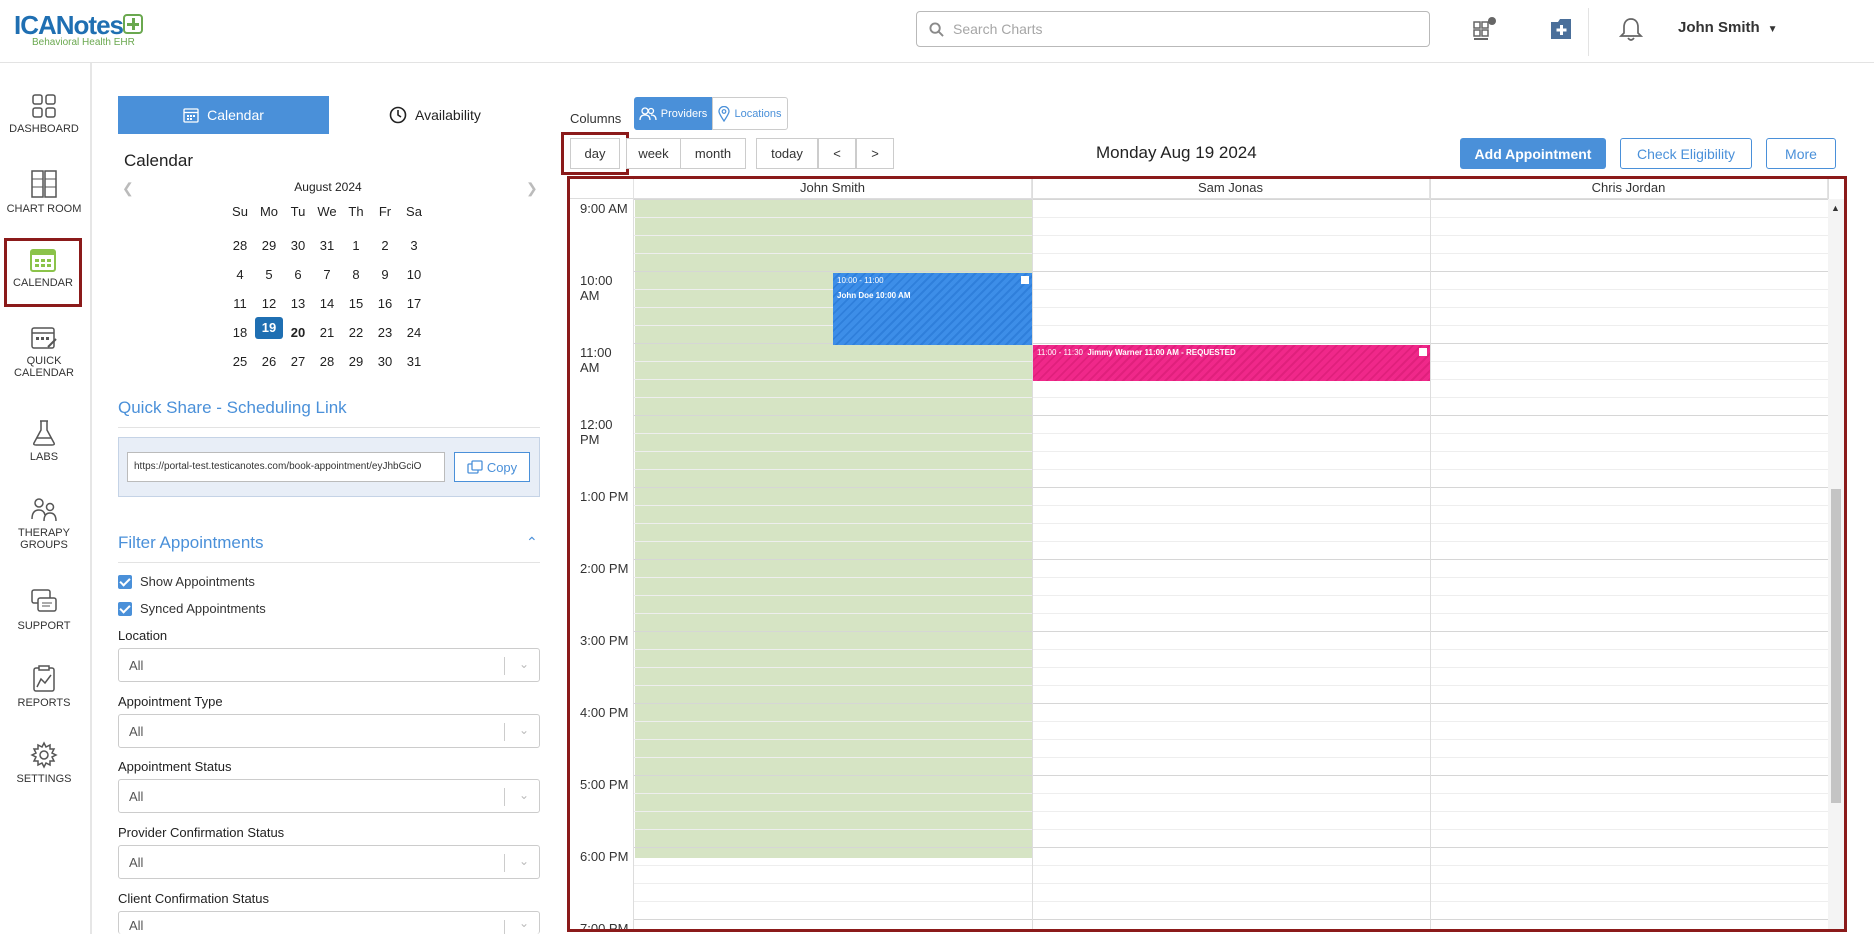  Describe the element at coordinates (44, 441) in the screenshot. I see `nav-labs: LABS` at that location.